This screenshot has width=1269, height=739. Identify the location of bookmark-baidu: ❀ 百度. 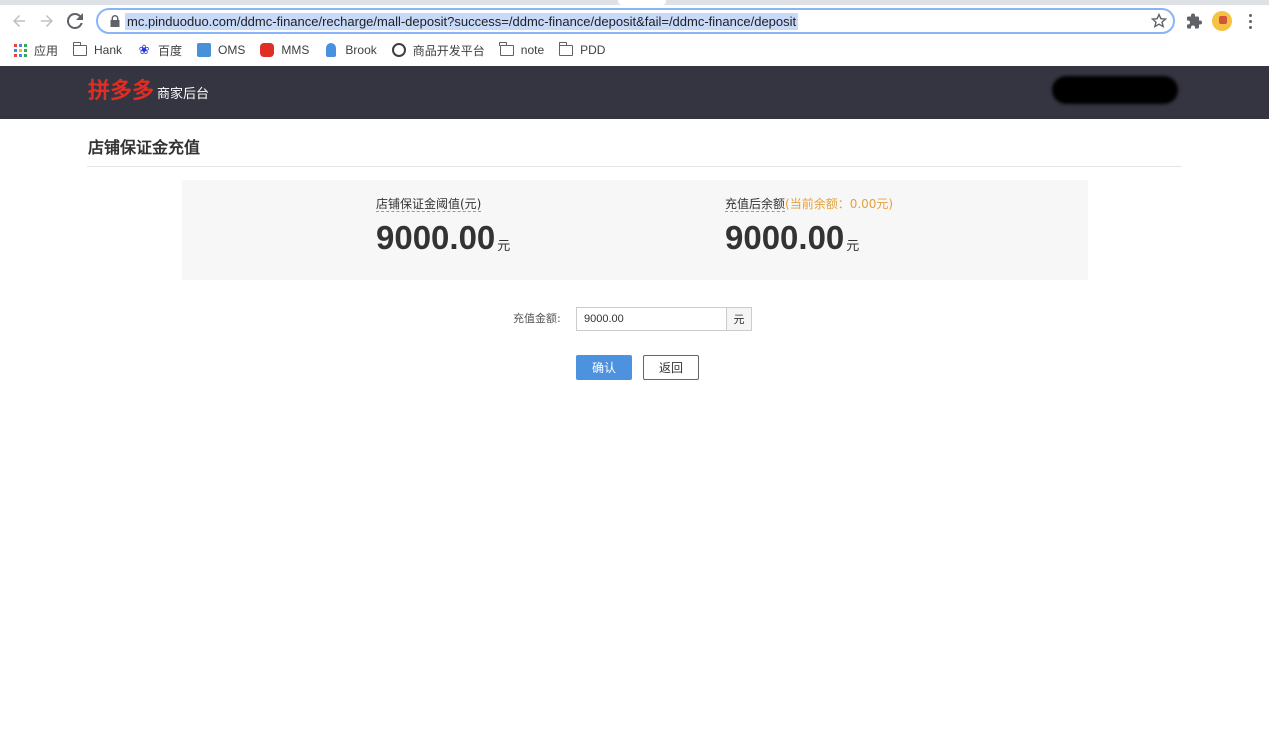
(159, 50).